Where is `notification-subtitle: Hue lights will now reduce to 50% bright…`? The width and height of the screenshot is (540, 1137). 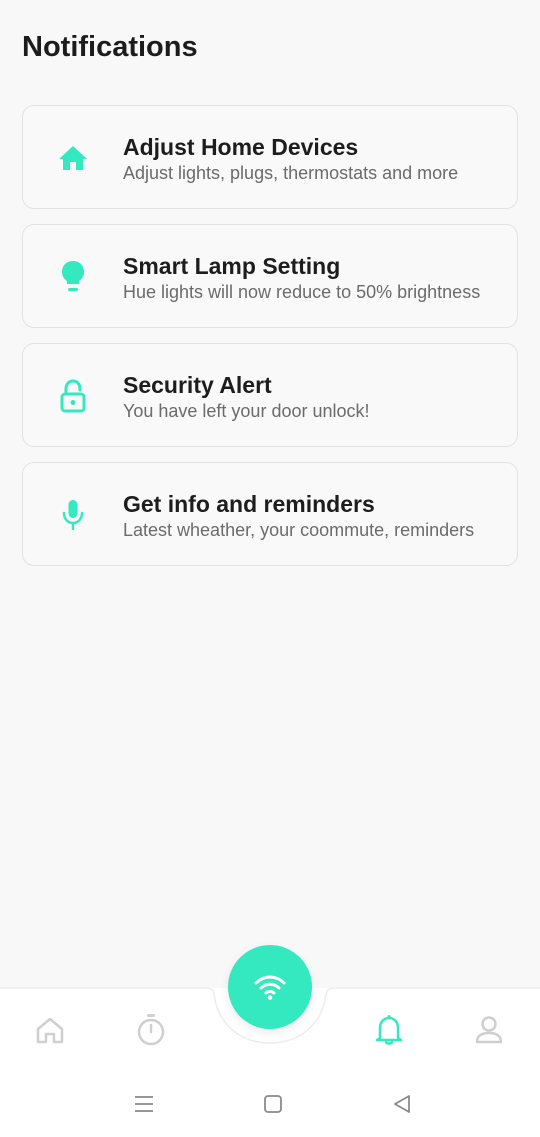
notification-subtitle: Hue lights will now reduce to 50% bright… is located at coordinates (302, 292).